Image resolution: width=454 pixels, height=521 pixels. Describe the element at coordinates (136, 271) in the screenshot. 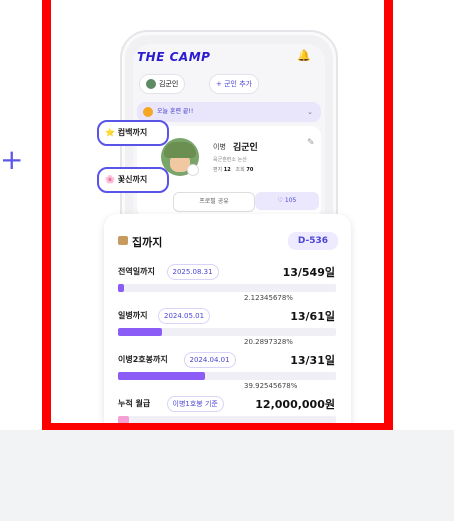

I see `progress-row-label: 전역일까지` at that location.